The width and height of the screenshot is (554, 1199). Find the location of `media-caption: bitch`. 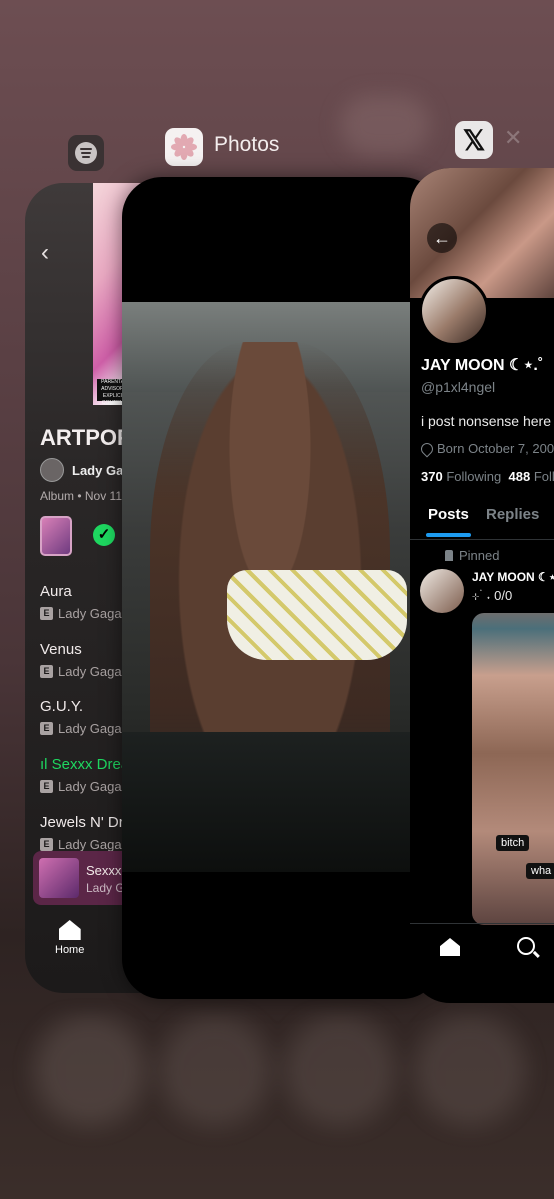

media-caption: bitch is located at coordinates (513, 843).